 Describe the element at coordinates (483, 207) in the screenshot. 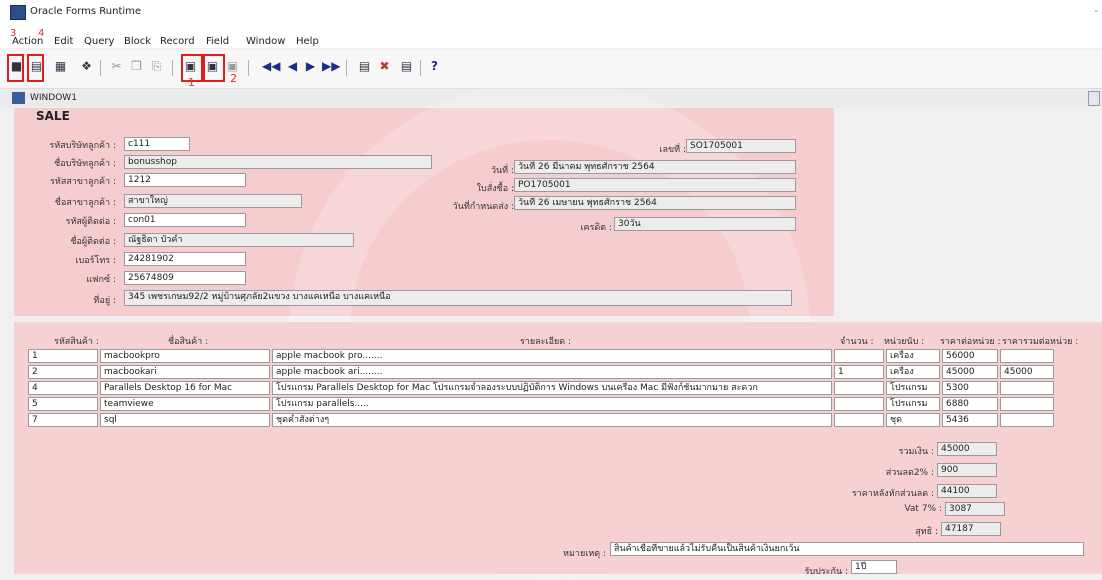

I see `due-date-label: วันที่กำหนดส่ง :` at that location.